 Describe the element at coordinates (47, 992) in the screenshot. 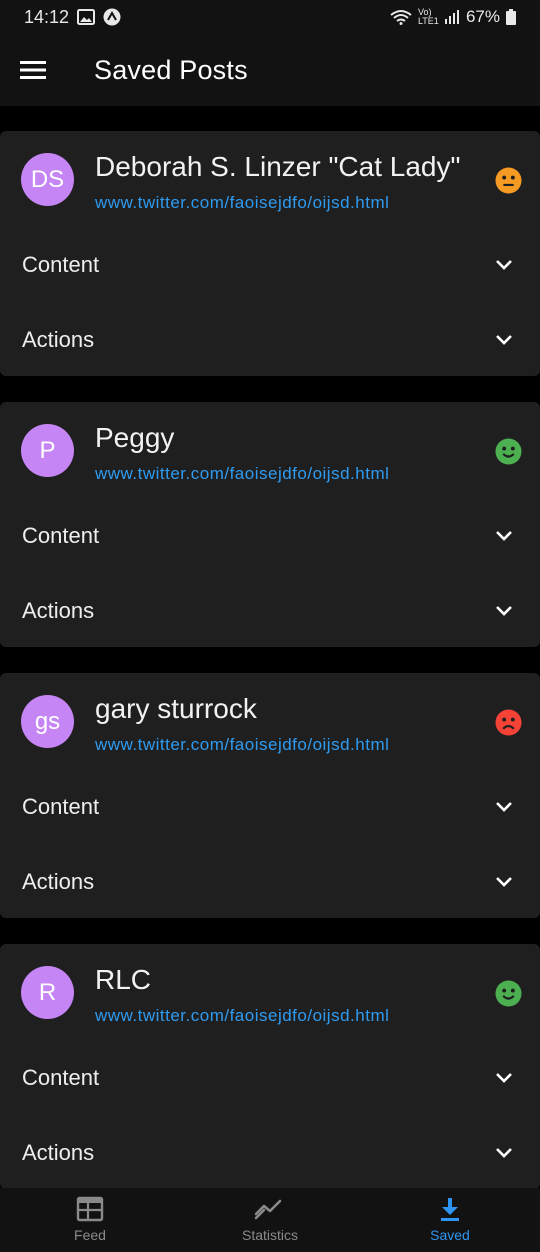

I see `avatar: R` at that location.